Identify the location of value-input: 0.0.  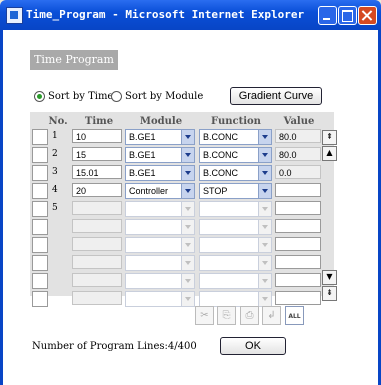
(298, 172).